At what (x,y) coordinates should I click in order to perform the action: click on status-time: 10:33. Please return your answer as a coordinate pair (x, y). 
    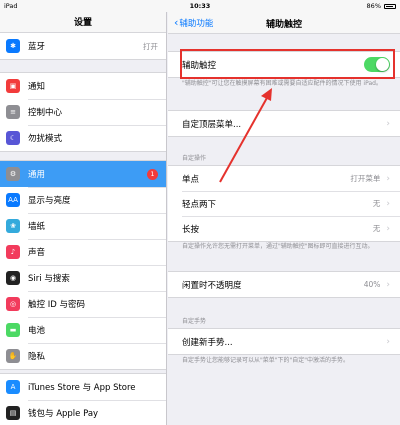
    Looking at the image, I should click on (200, 6).